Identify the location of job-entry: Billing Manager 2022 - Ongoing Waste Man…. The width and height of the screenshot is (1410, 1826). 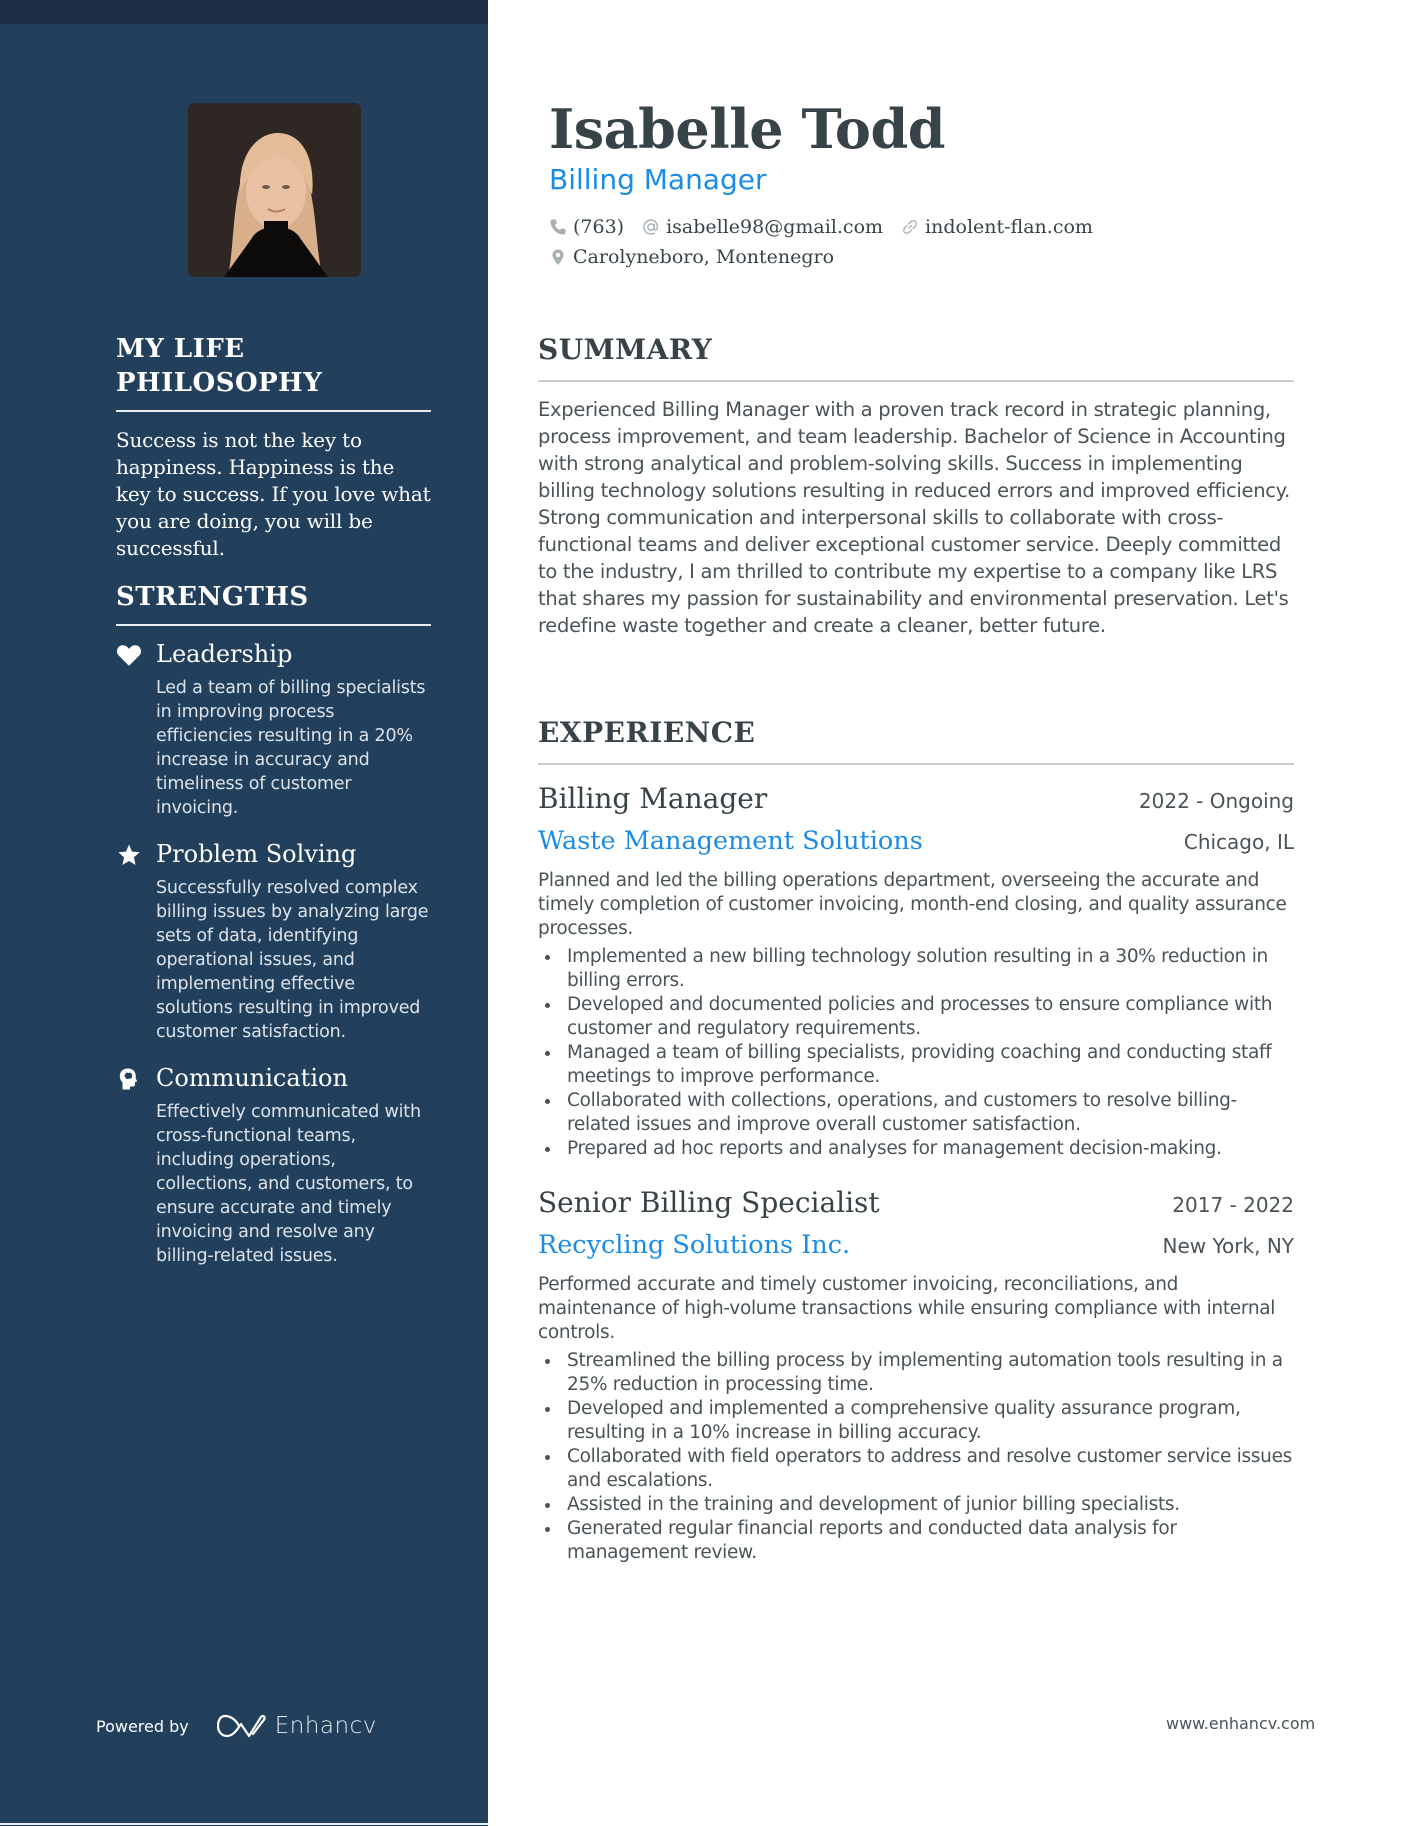
(916, 970).